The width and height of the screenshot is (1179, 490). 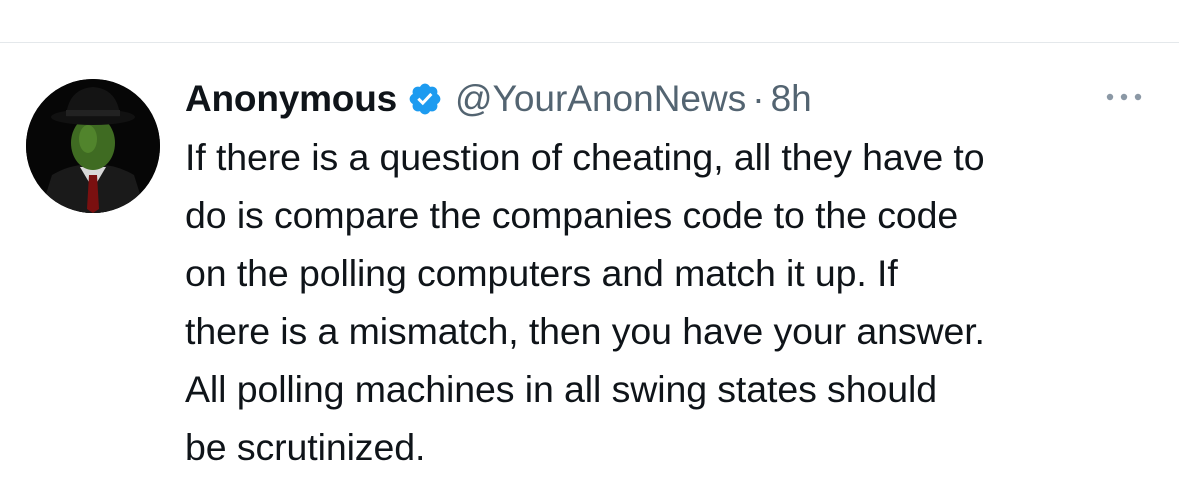 What do you see at coordinates (589, 21) in the screenshot?
I see `previous-content-area` at bounding box center [589, 21].